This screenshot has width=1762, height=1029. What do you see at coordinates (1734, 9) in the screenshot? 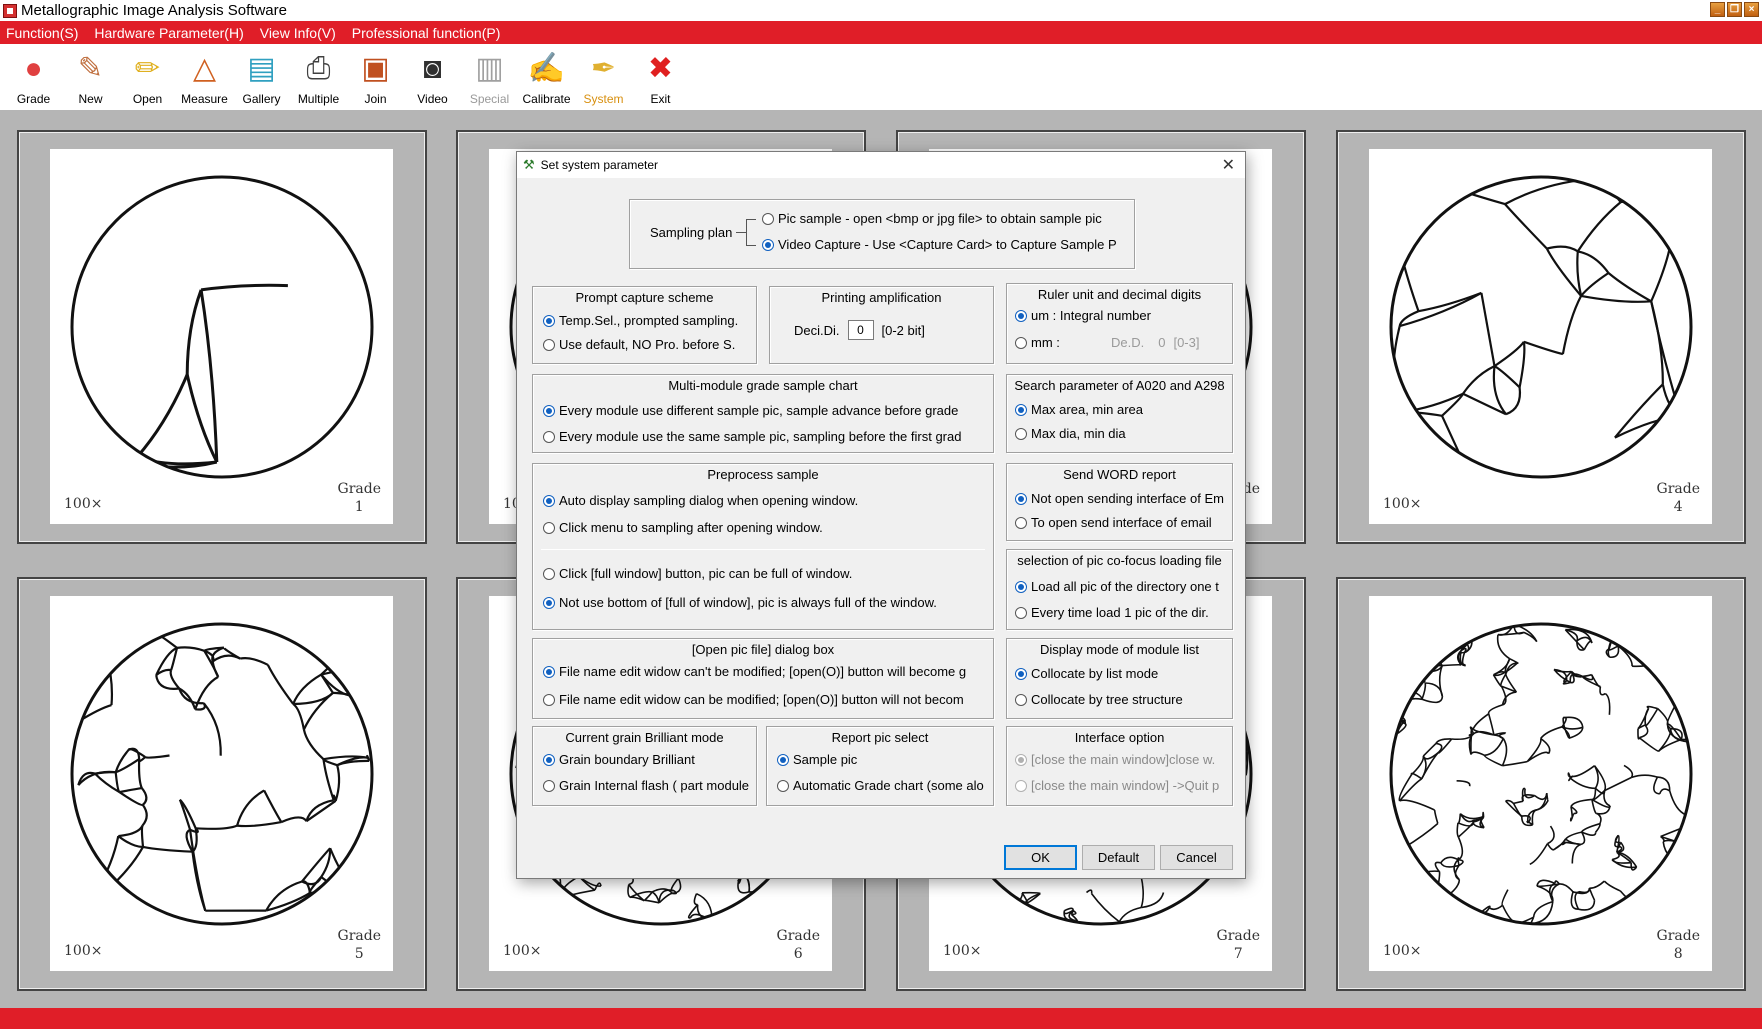
I see `restore-button: ❐` at bounding box center [1734, 9].